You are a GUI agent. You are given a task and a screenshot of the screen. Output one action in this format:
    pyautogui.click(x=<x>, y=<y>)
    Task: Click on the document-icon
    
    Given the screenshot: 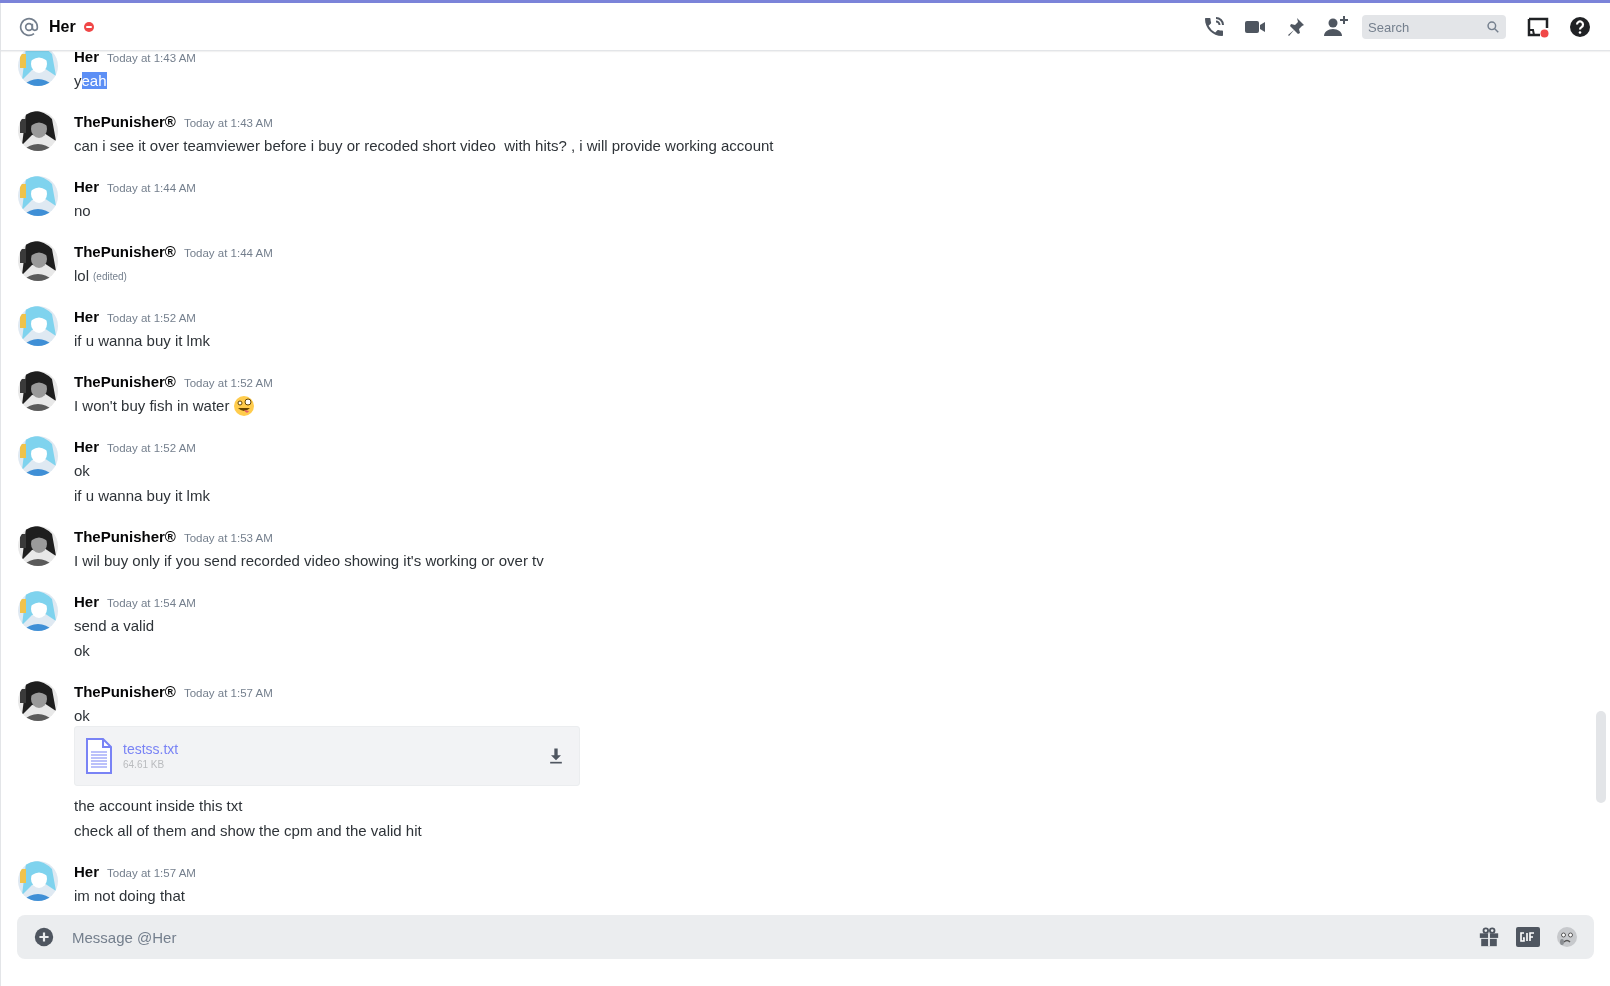 What is the action you would take?
    pyautogui.click(x=99, y=756)
    